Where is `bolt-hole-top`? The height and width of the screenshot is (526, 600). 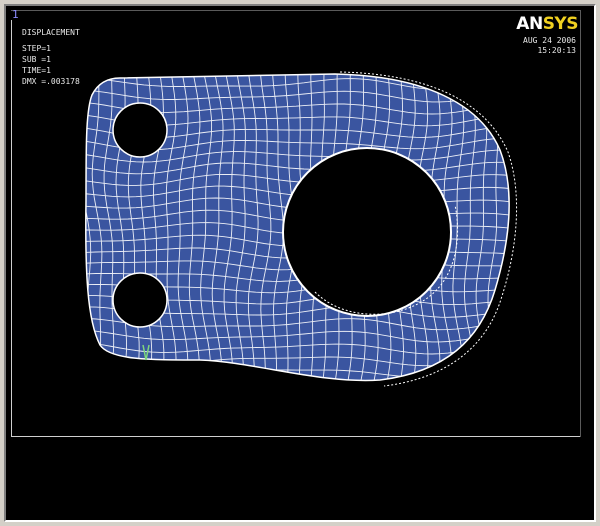 bolt-hole-top is located at coordinates (140, 130).